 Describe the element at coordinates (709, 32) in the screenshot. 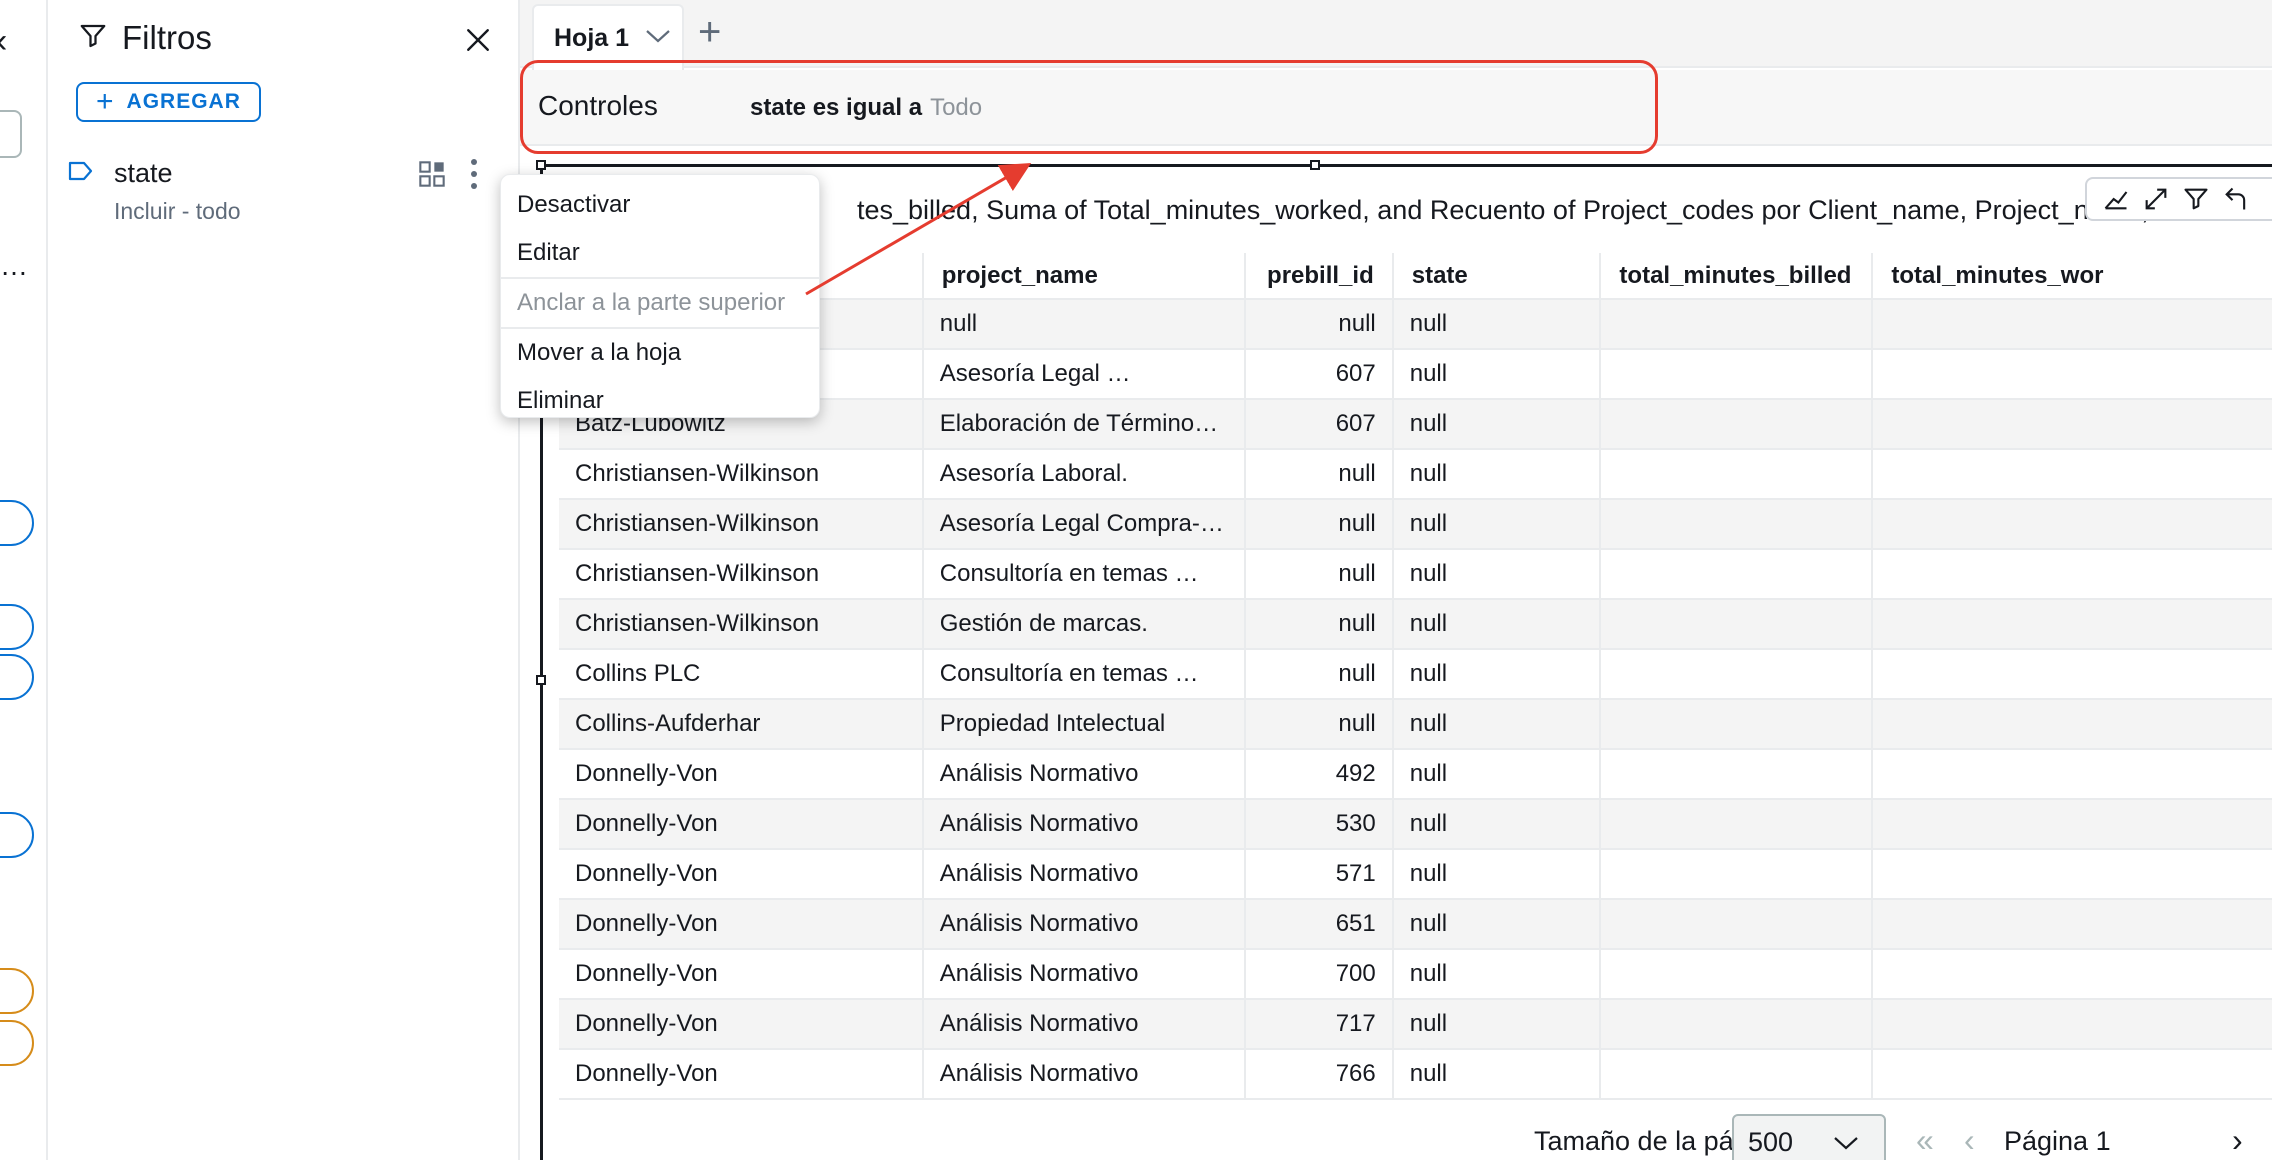

I see `add-sheet-icon: +` at that location.